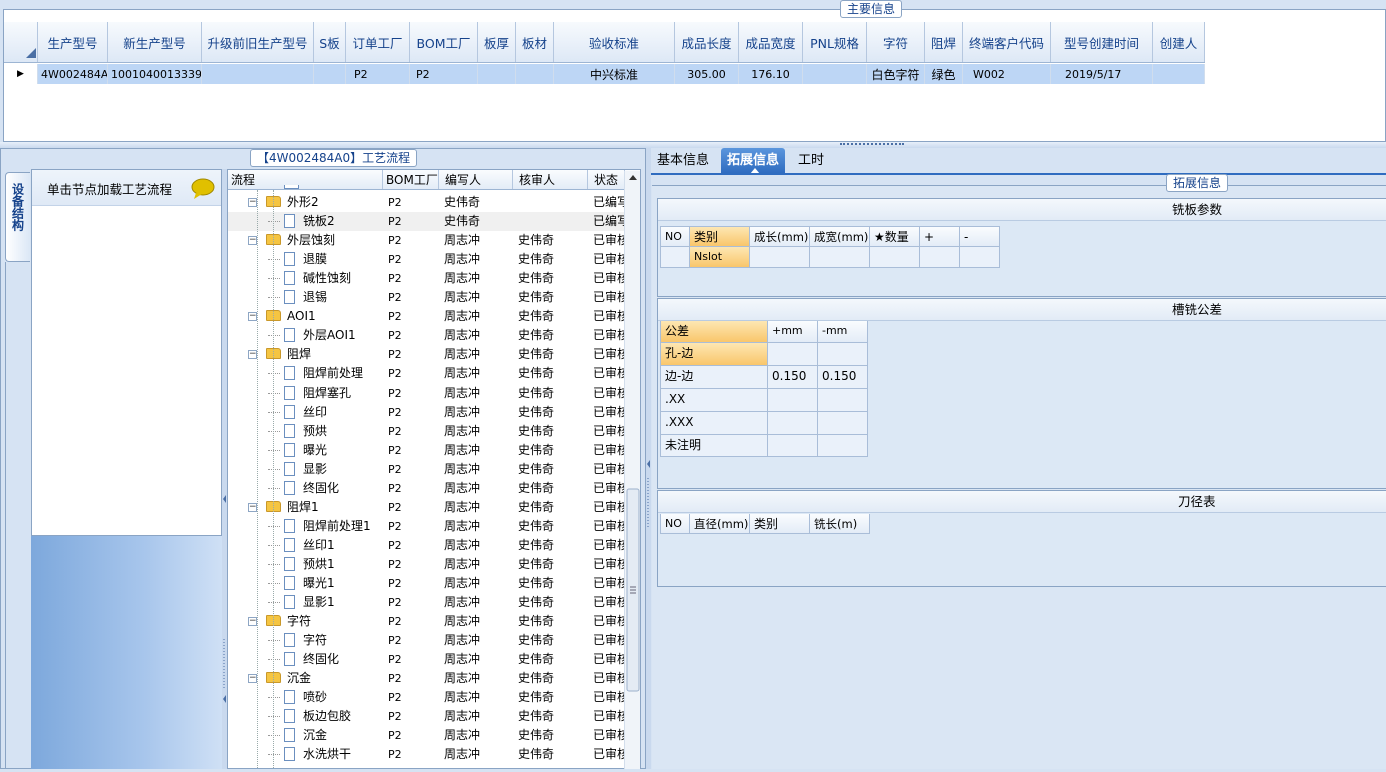 This screenshot has width=1386, height=772. What do you see at coordinates (426, 621) in the screenshot?
I see `tree-row: − 字符 P2 周志冲 史伟奇 已审核` at bounding box center [426, 621].